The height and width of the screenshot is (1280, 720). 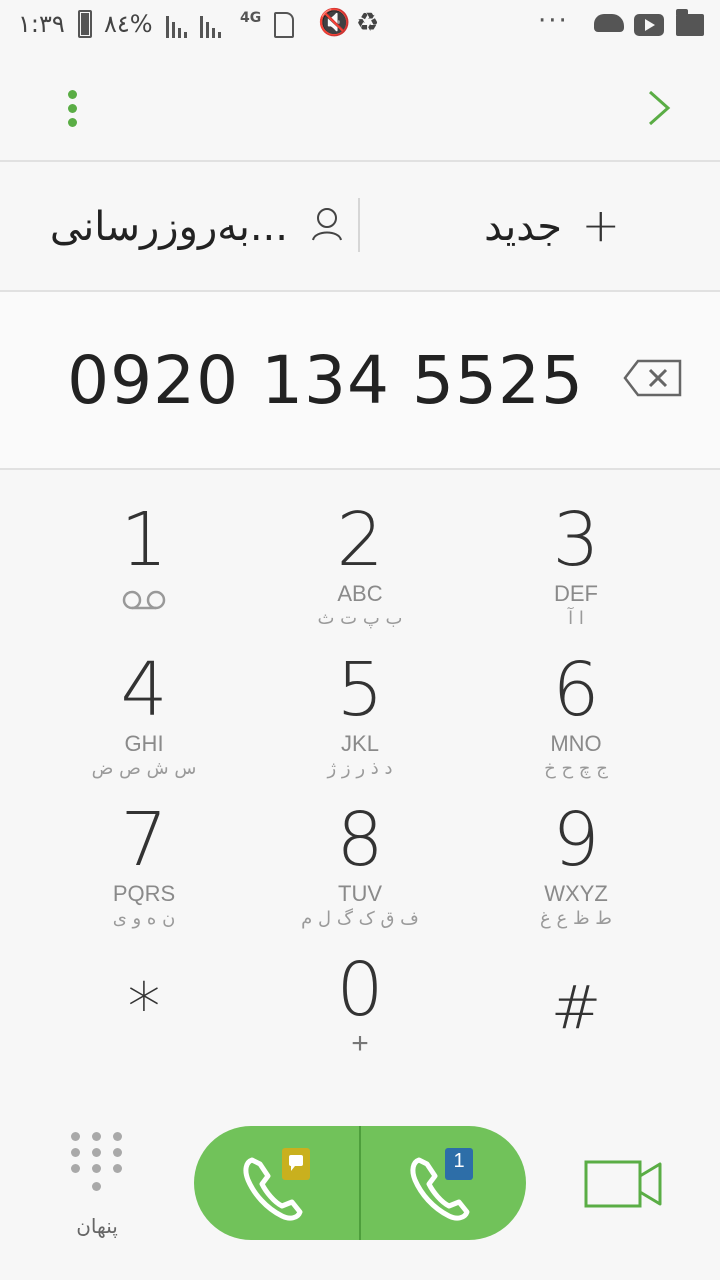 I want to click on key-4: 4 GHI س ش ص ض, so click(x=144, y=702).